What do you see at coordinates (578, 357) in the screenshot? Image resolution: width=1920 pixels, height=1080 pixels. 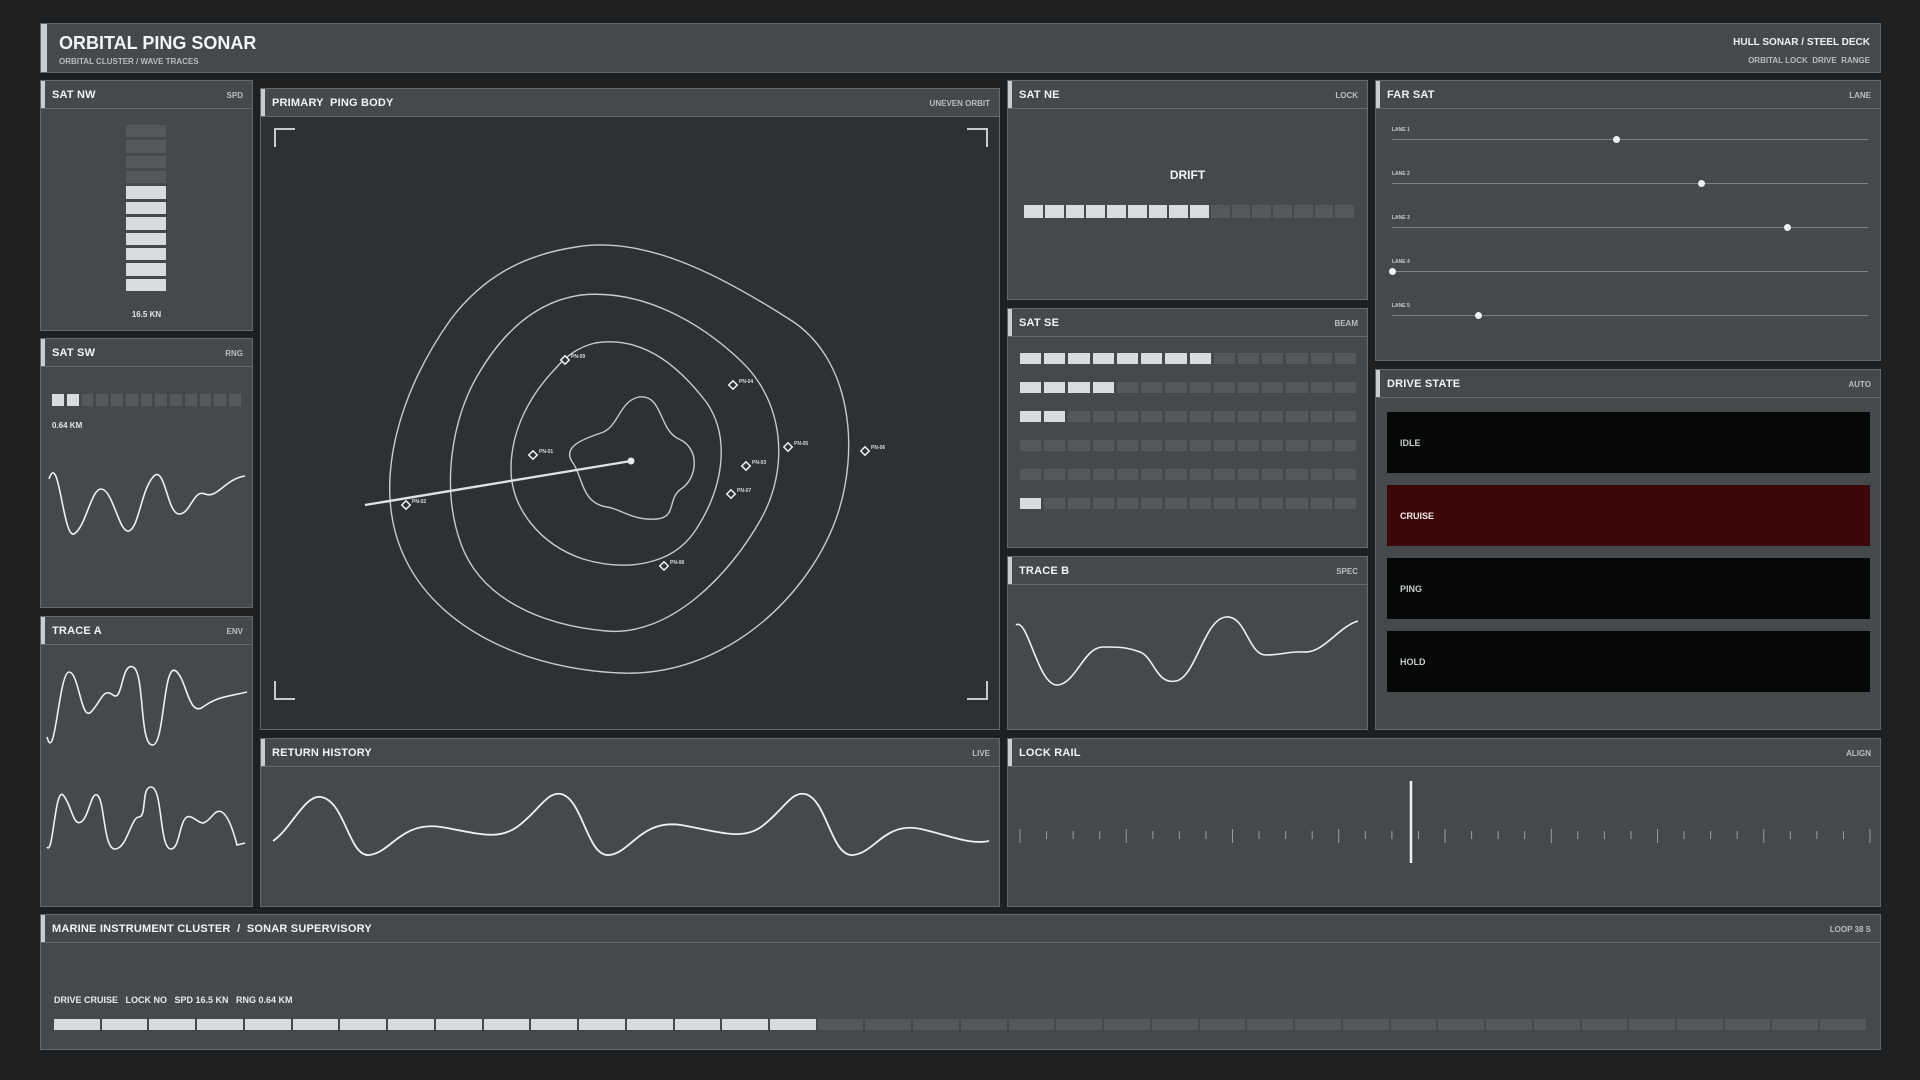 I see `ping-label-09: PN-09` at bounding box center [578, 357].